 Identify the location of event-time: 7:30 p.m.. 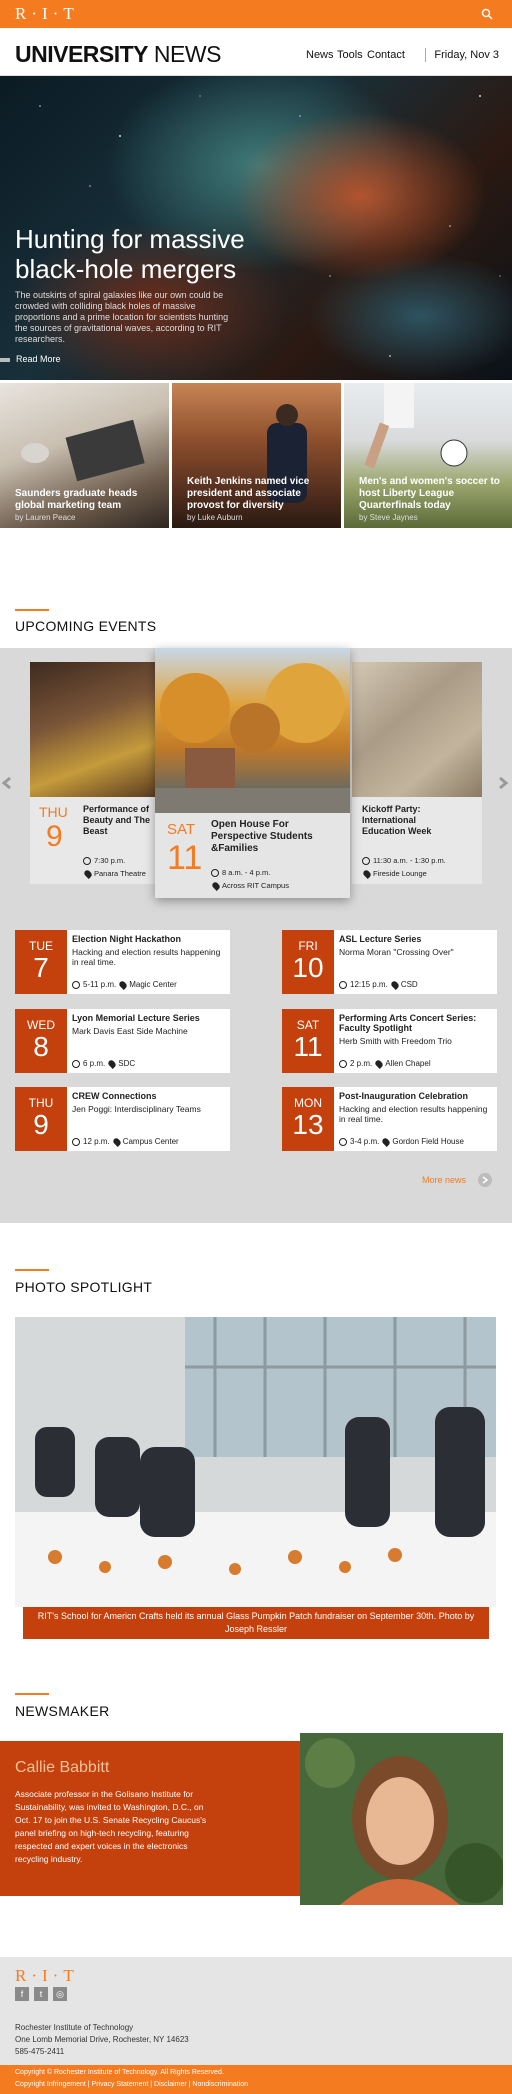
(104, 861).